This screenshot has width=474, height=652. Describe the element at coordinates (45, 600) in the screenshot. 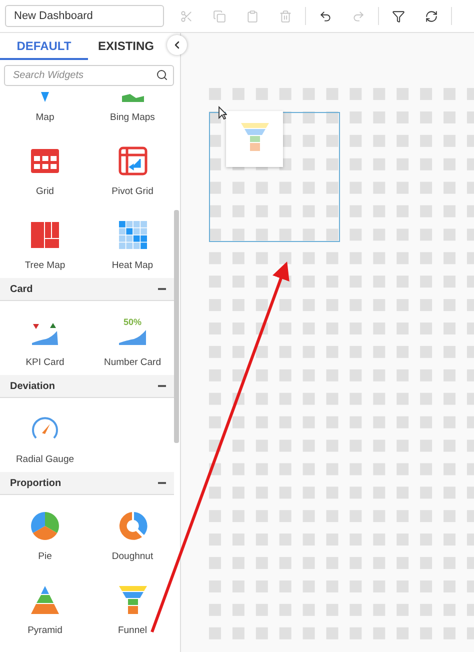

I see `pyramid-chart-icon` at that location.